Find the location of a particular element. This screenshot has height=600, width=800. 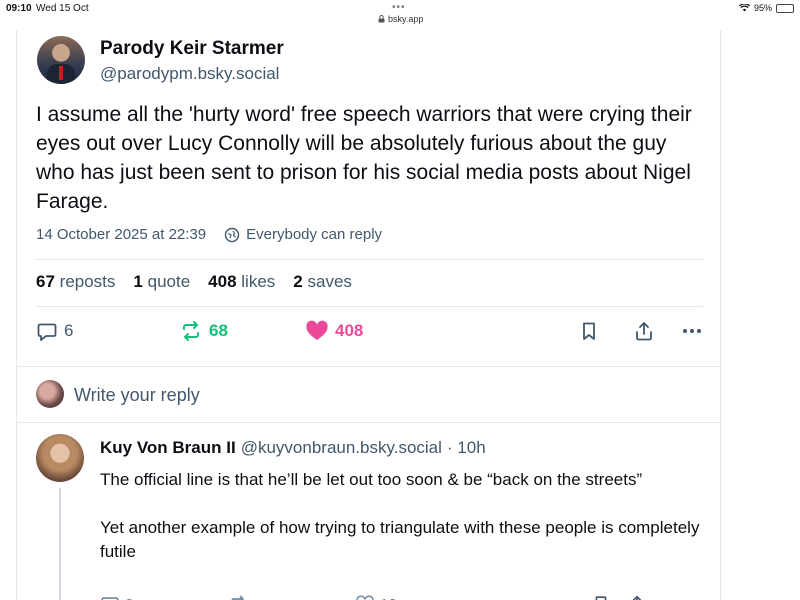

url-bar: bsky.app is located at coordinates (400, 19).